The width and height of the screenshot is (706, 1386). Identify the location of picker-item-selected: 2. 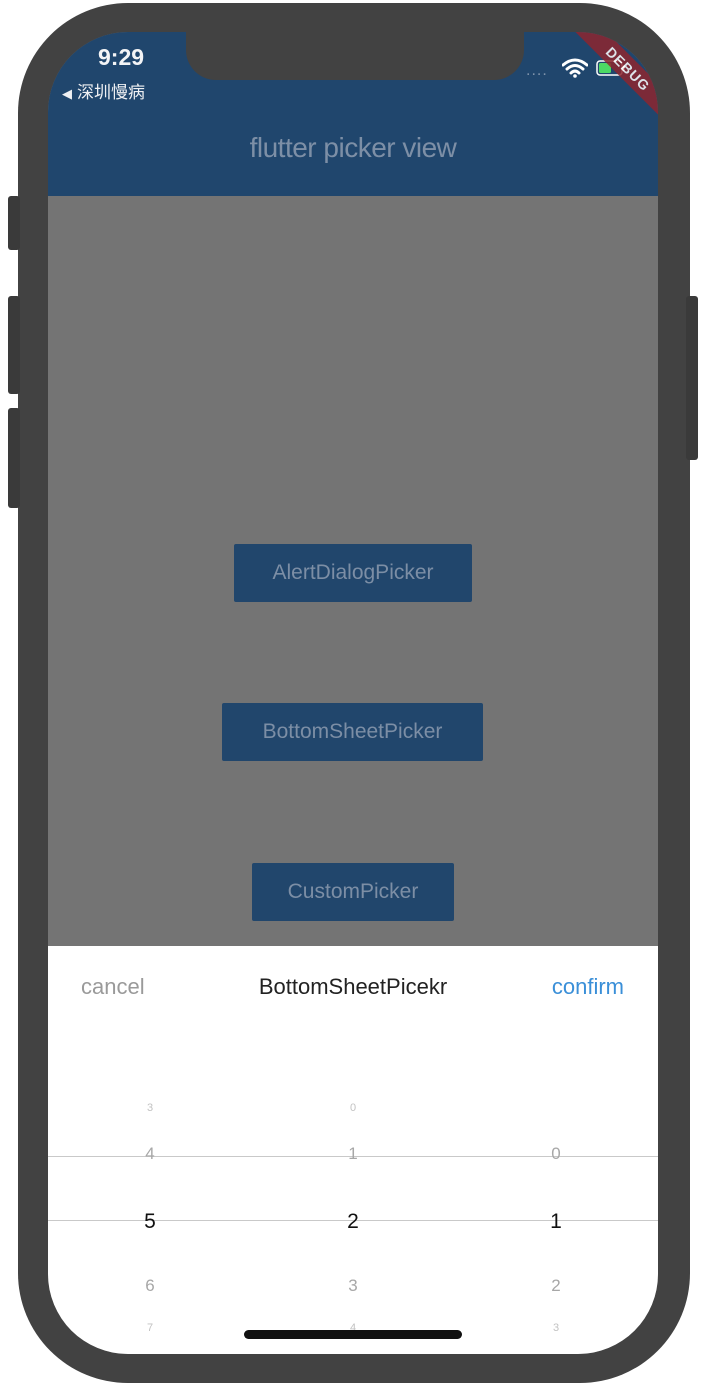
(353, 1221).